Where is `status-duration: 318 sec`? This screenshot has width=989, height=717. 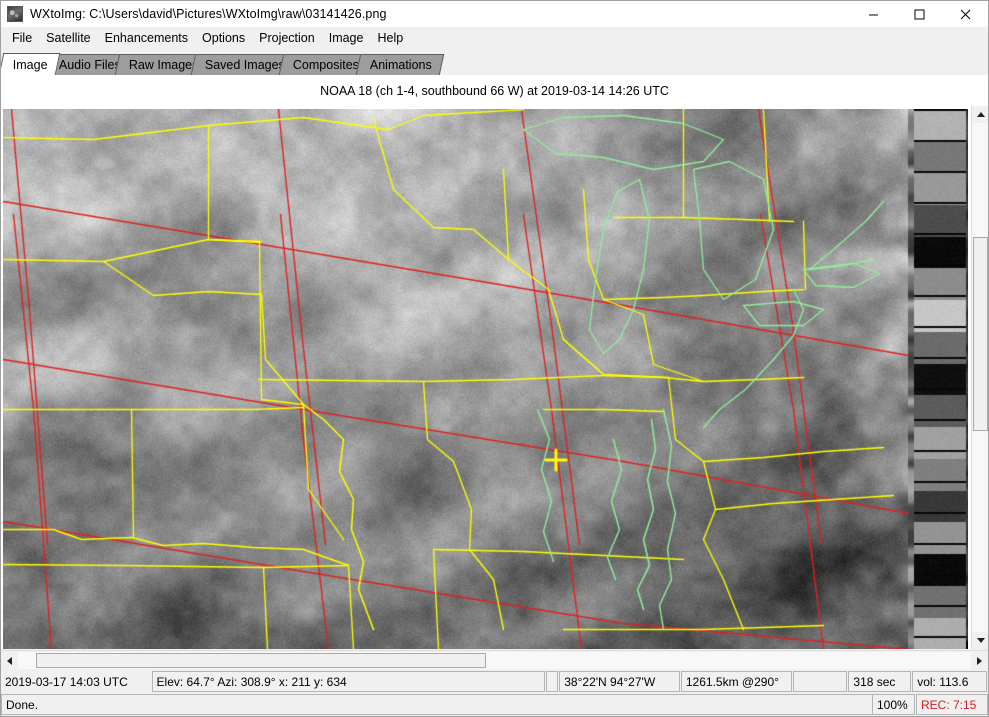
status-duration: 318 sec is located at coordinates (880, 681).